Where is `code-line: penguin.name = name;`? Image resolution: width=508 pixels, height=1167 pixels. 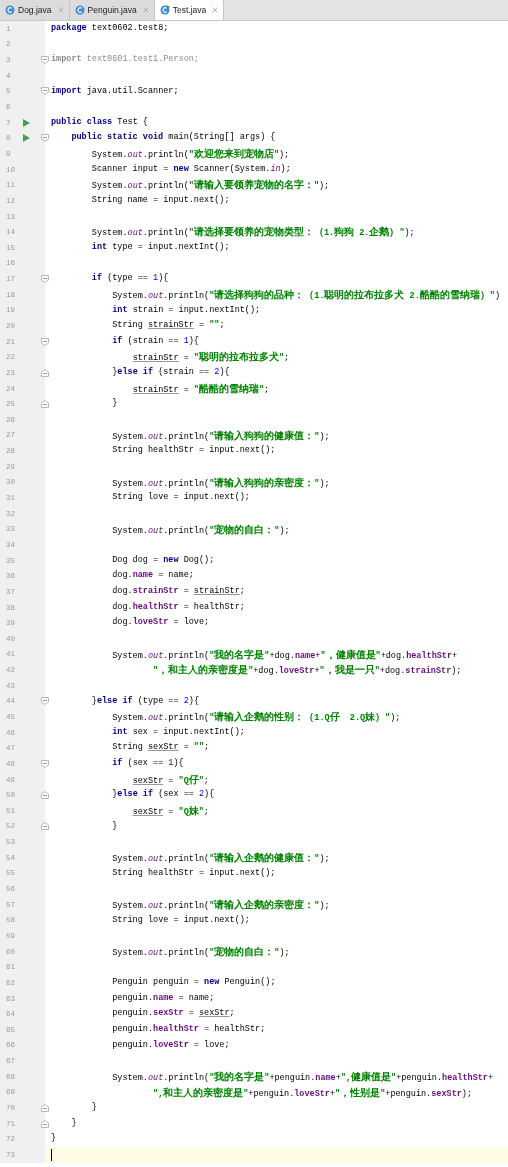 code-line: penguin.name = name; is located at coordinates (163, 998).